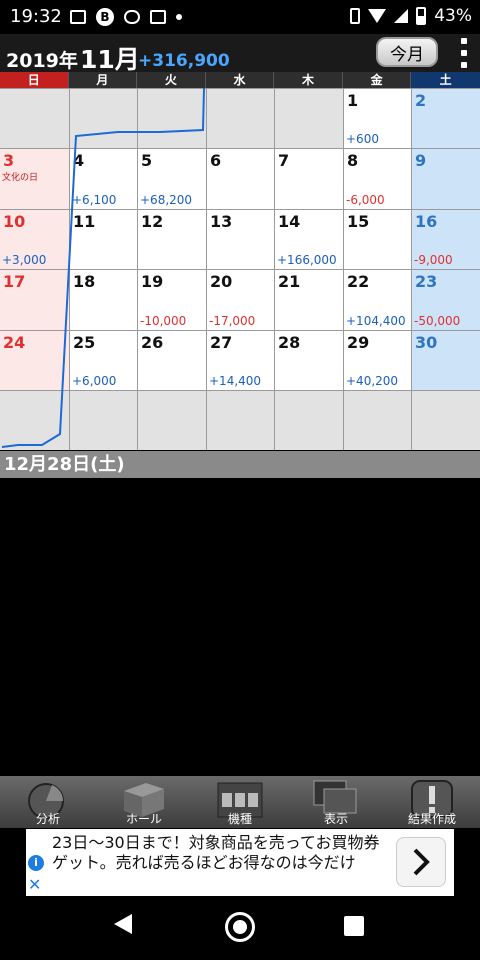 The image size is (480, 960). What do you see at coordinates (407, 52) in the screenshot?
I see `this-month-button: 今月` at bounding box center [407, 52].